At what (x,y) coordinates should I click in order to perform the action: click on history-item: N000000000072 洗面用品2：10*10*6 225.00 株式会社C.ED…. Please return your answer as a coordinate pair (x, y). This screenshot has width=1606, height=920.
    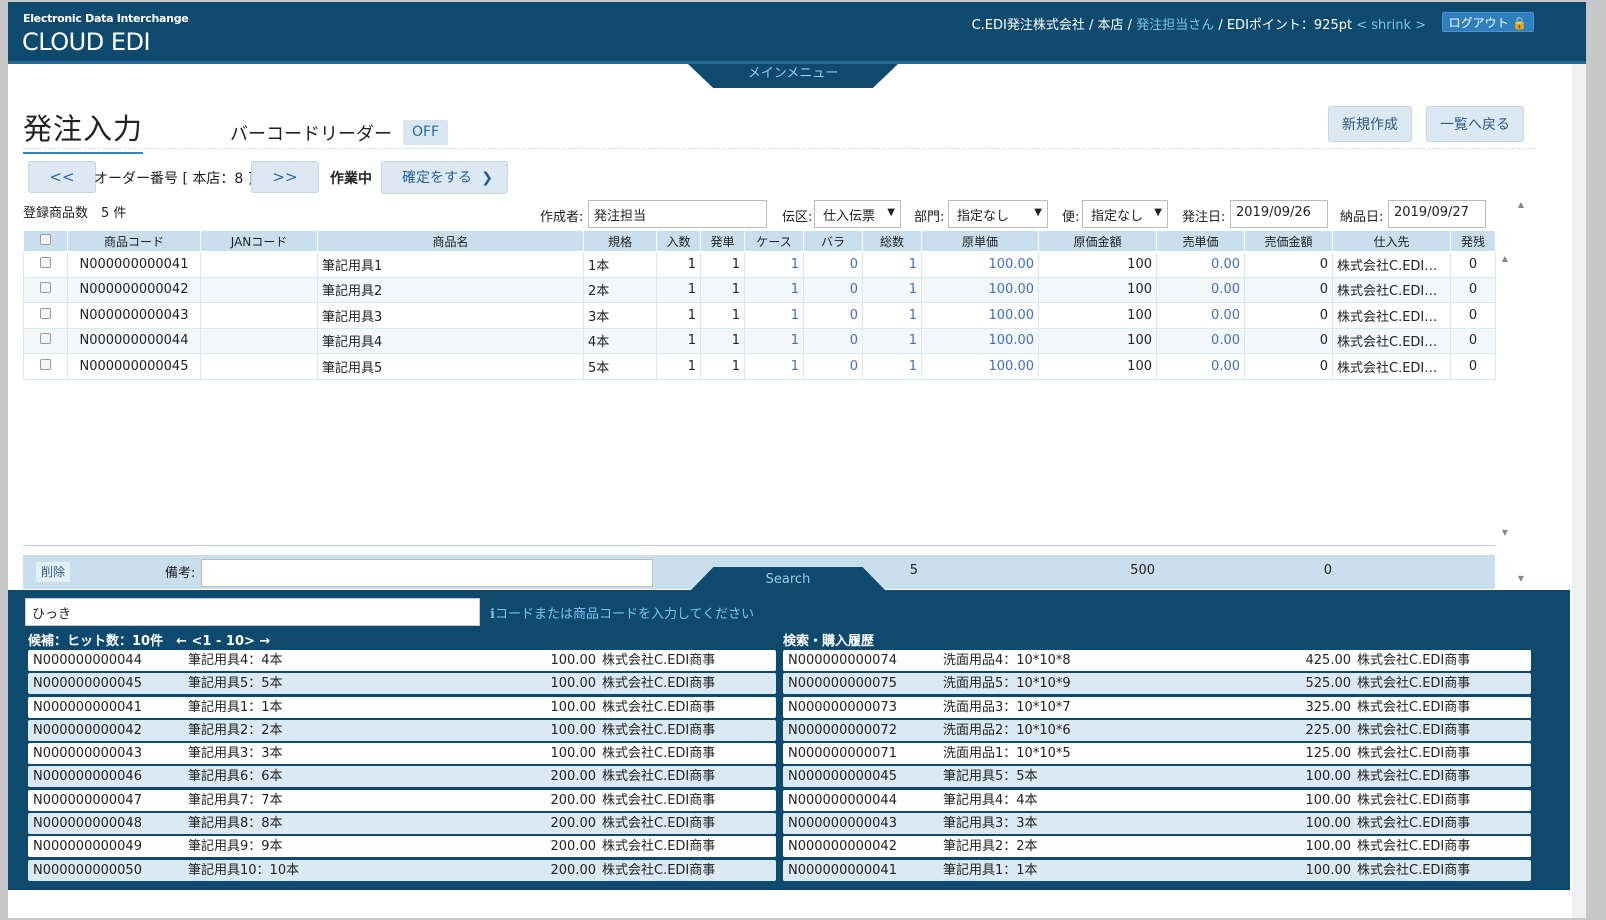
    Looking at the image, I should click on (1157, 730).